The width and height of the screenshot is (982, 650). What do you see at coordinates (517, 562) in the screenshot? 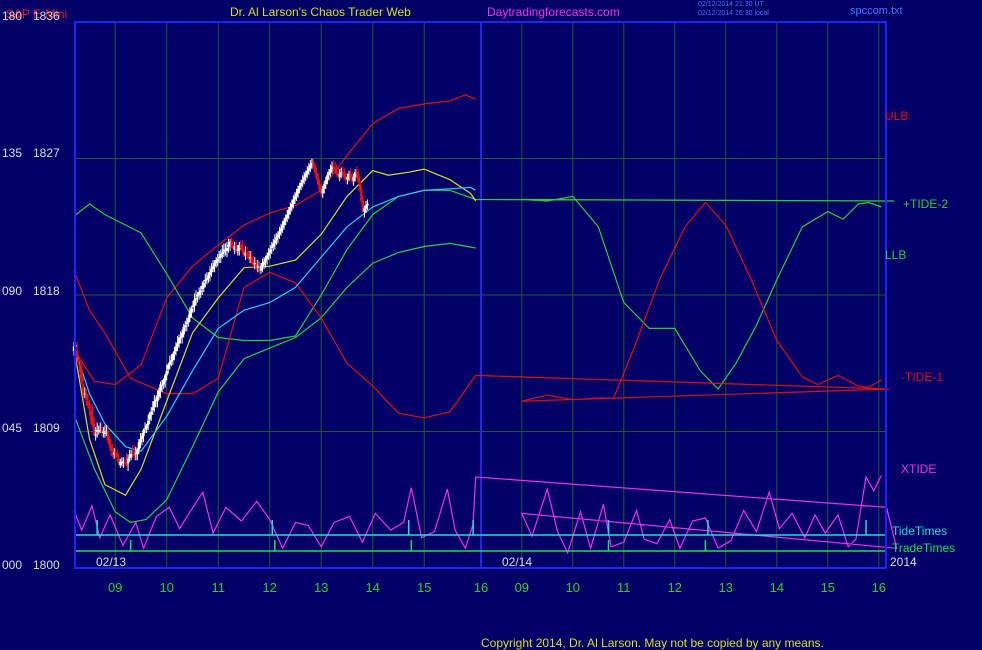
I see `date-label-day2: 02/14` at bounding box center [517, 562].